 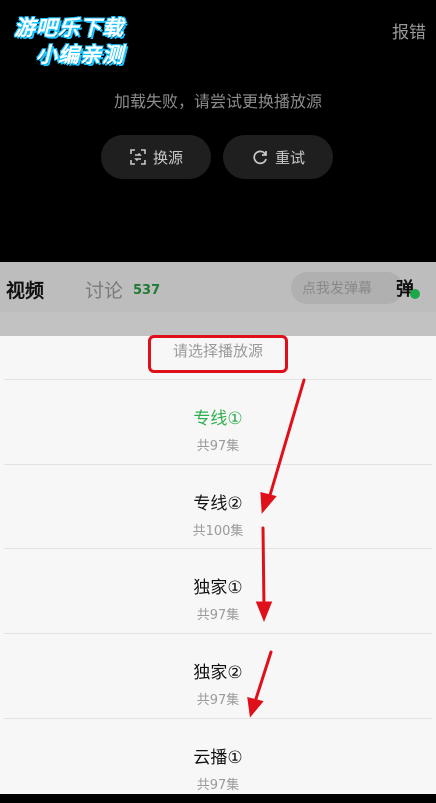 What do you see at coordinates (25, 289) in the screenshot?
I see `tab-video: 视频` at bounding box center [25, 289].